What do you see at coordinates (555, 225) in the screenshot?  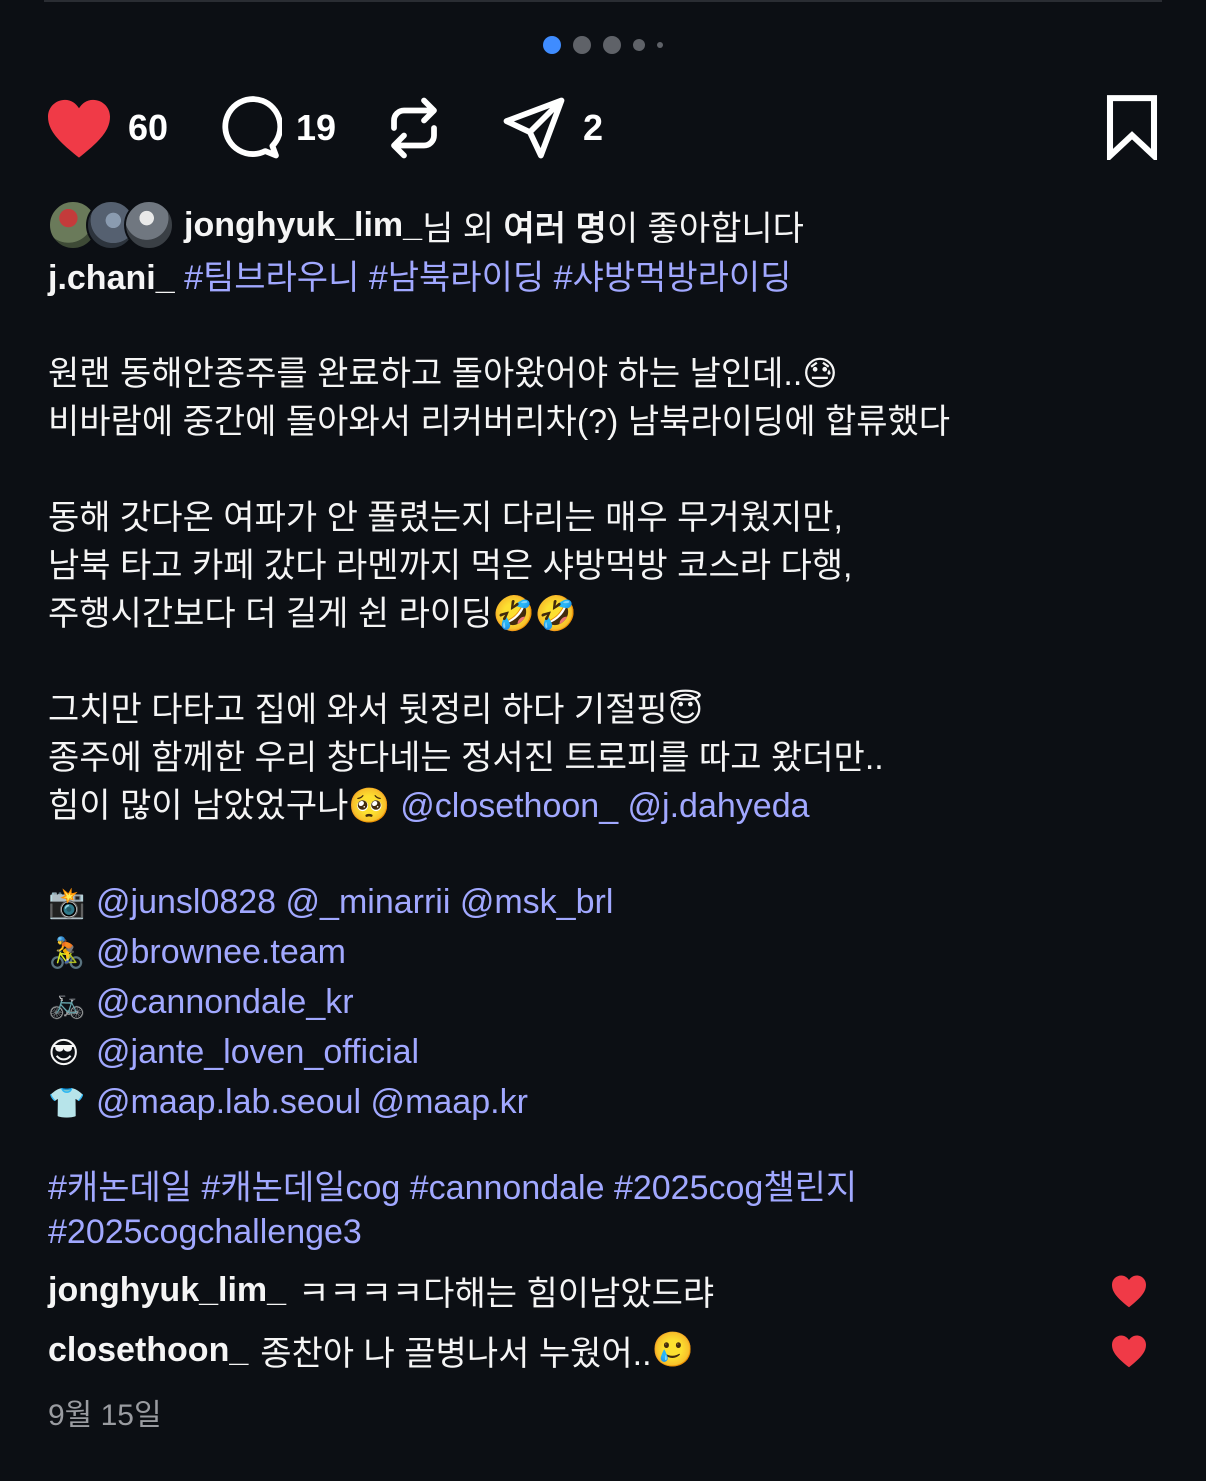 I see `liked-by-others: 여러 명` at bounding box center [555, 225].